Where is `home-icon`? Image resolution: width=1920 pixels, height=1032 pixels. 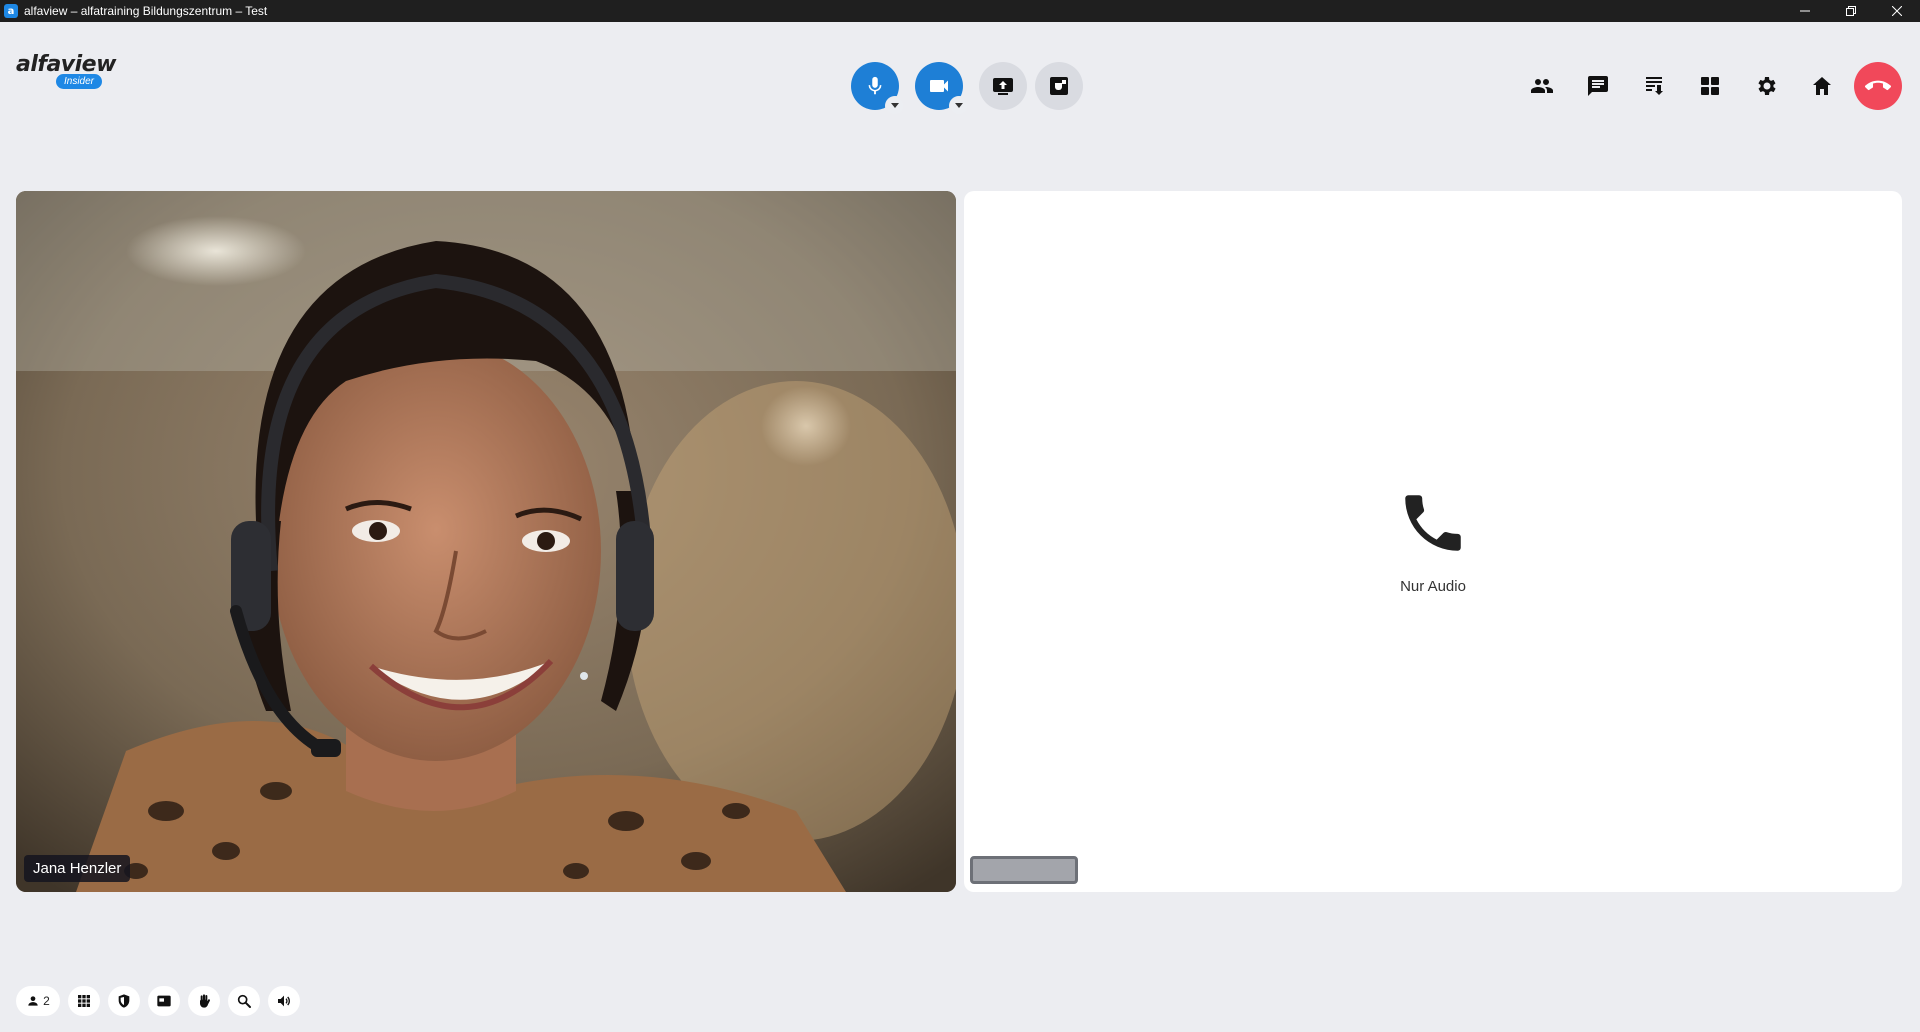
home-icon is located at coordinates (1822, 86).